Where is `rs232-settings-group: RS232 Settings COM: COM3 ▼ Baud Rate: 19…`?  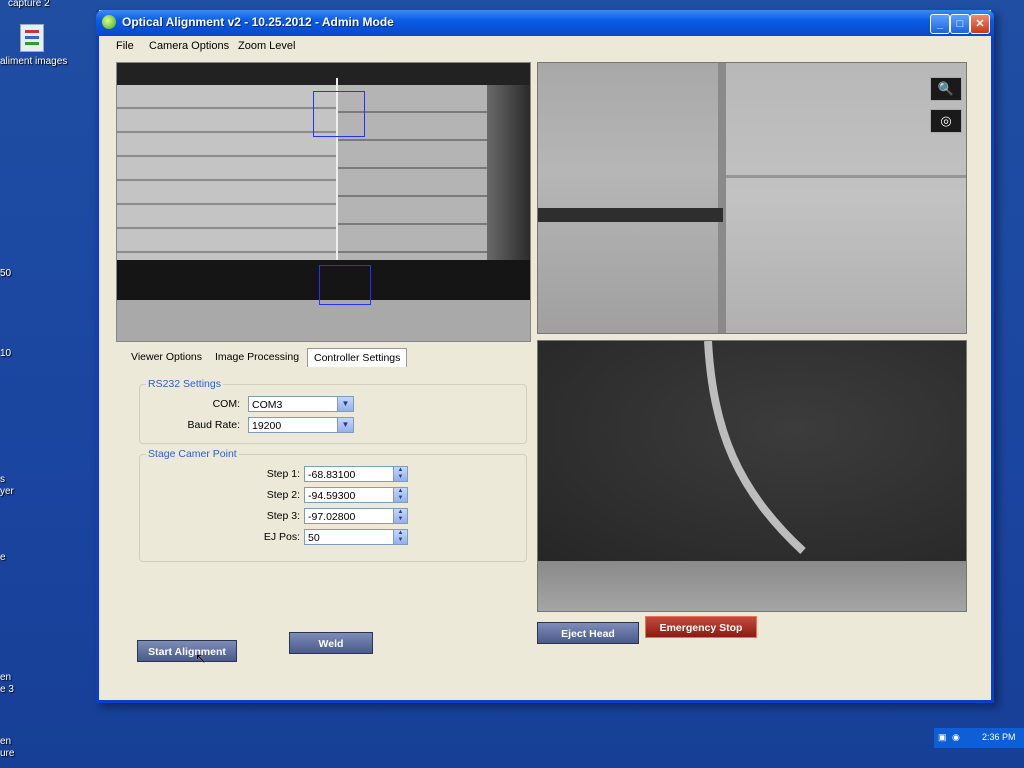 rs232-settings-group: RS232 Settings COM: COM3 ▼ Baud Rate: 19… is located at coordinates (333, 411).